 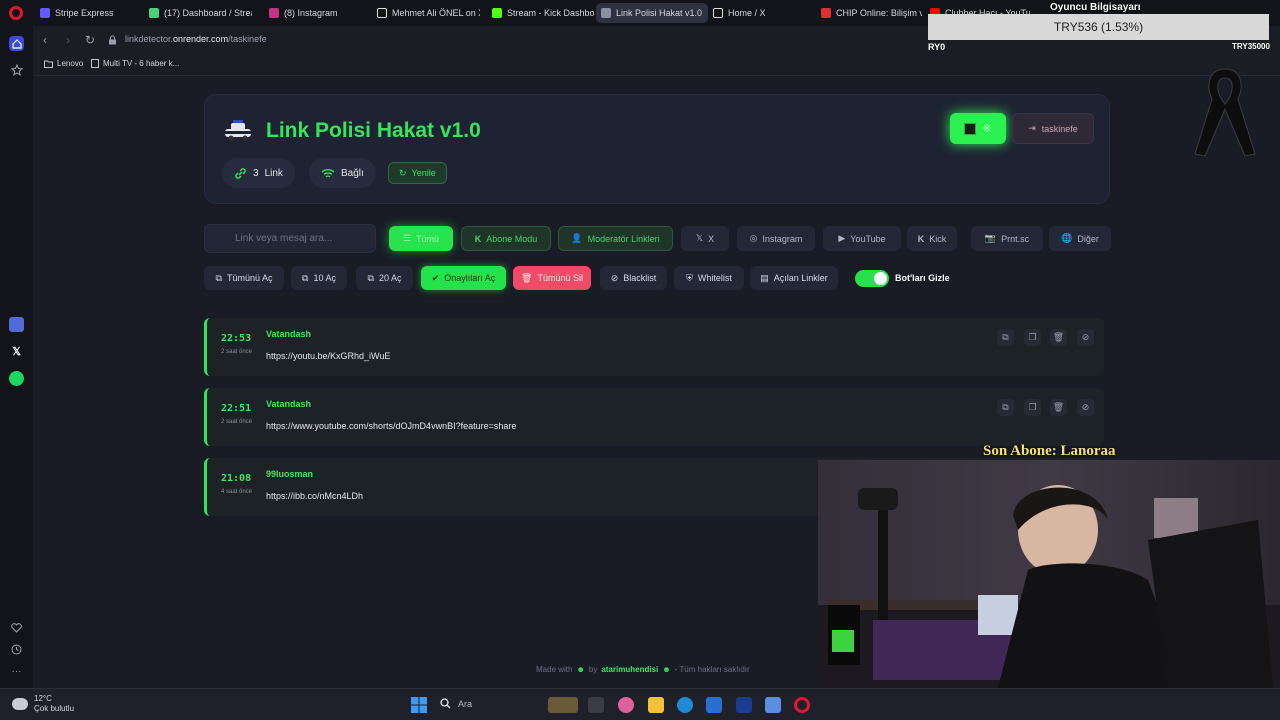 What do you see at coordinates (705, 238) in the screenshot?
I see `filter-x: 𝕏X` at bounding box center [705, 238].